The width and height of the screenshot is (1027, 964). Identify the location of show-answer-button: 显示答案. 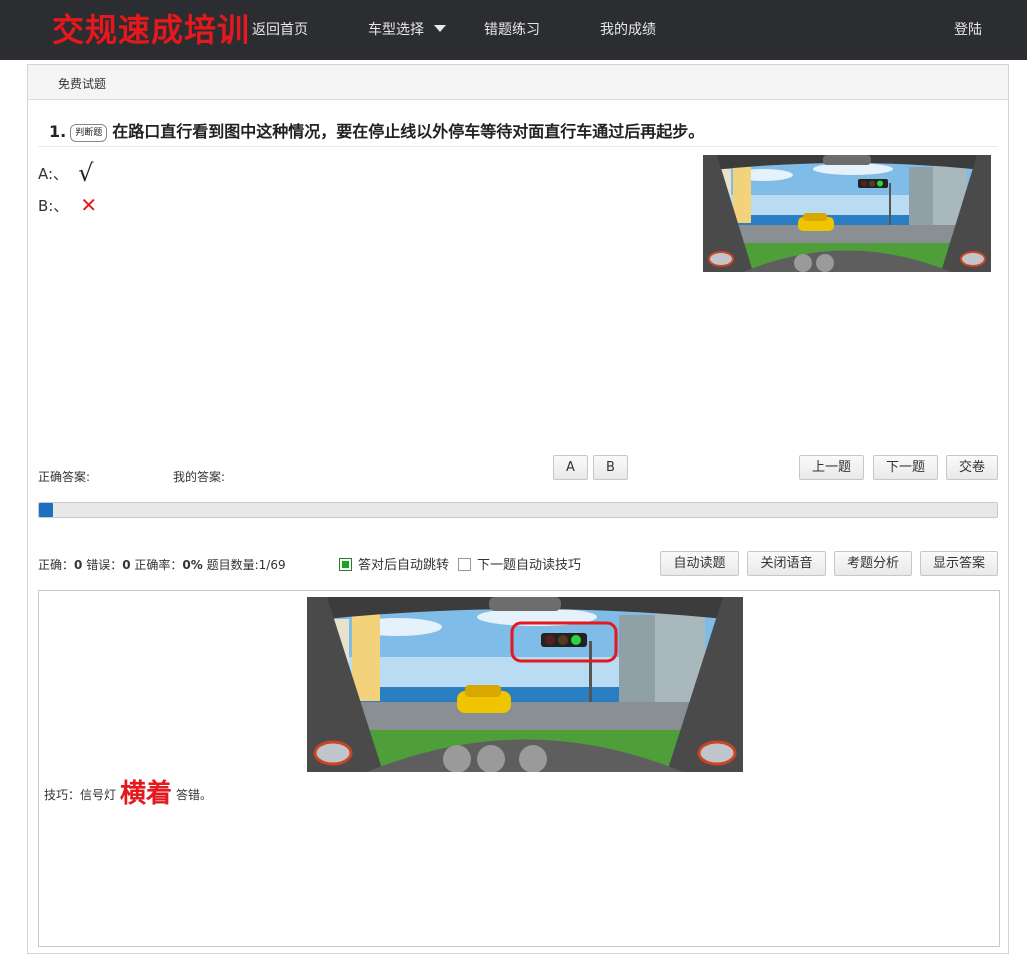
(959, 563).